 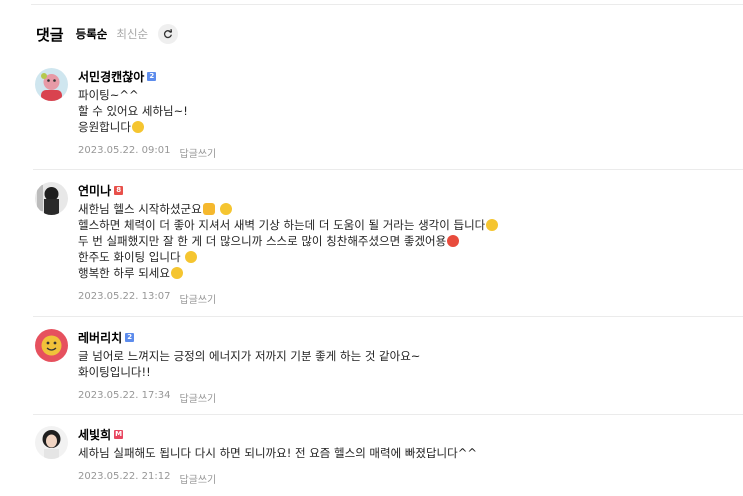 I want to click on comment-date: 2023.05.22. 09:01, so click(x=124, y=150).